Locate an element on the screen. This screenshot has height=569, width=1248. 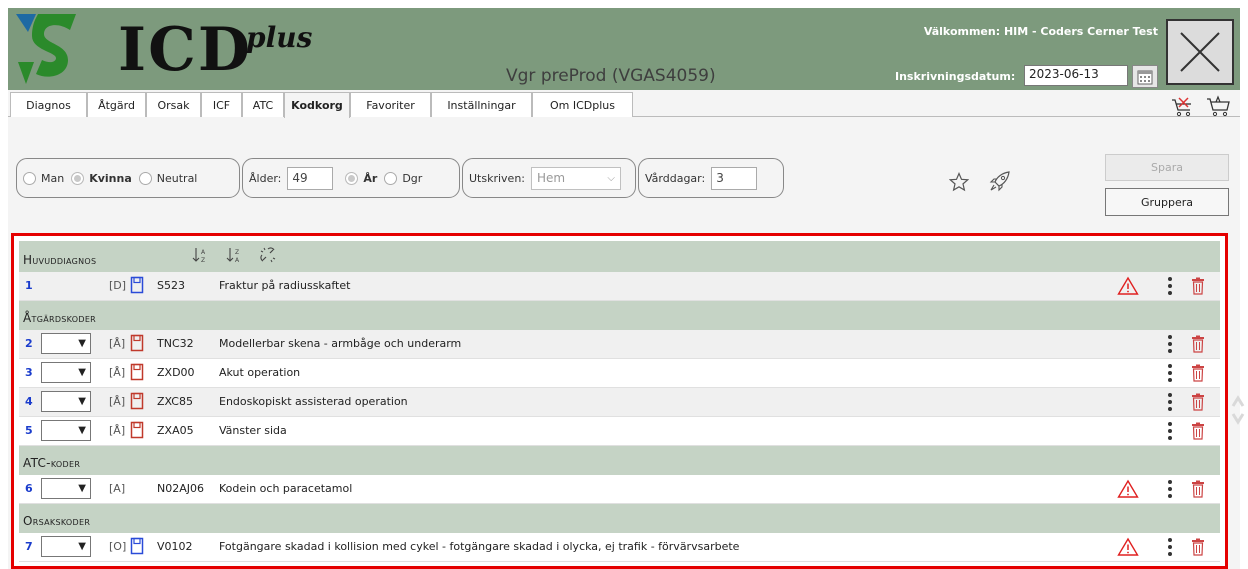
sort-descending-icon: Z A is located at coordinates (234, 255).